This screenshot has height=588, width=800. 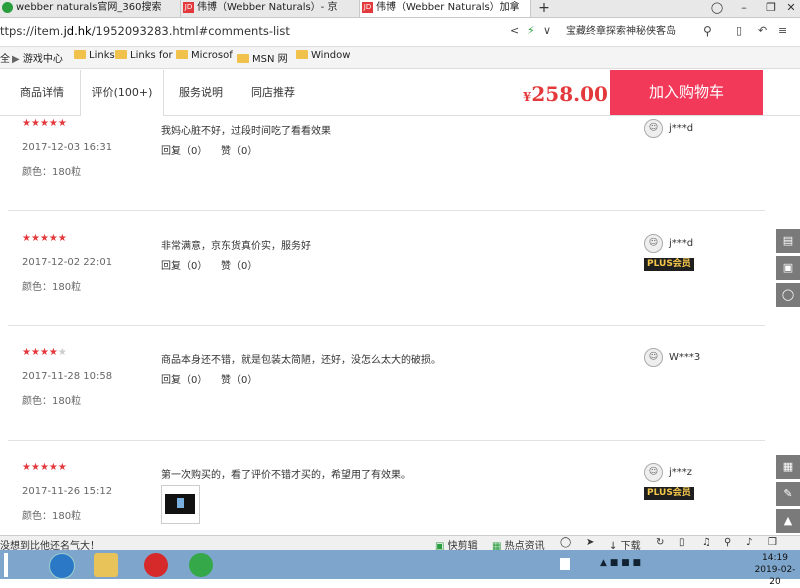 What do you see at coordinates (782, 30) in the screenshot?
I see `menu-icon: ≡` at bounding box center [782, 30].